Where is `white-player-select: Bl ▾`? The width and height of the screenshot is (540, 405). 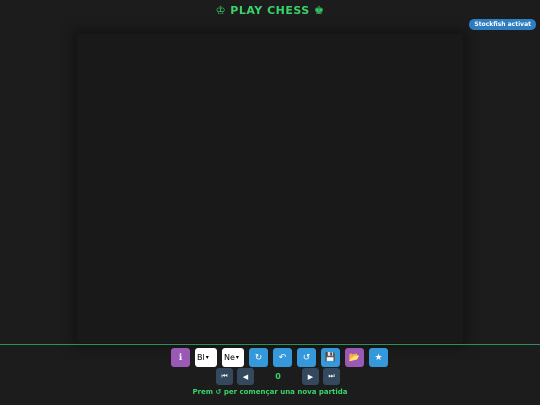 white-player-select: Bl ▾ is located at coordinates (206, 357).